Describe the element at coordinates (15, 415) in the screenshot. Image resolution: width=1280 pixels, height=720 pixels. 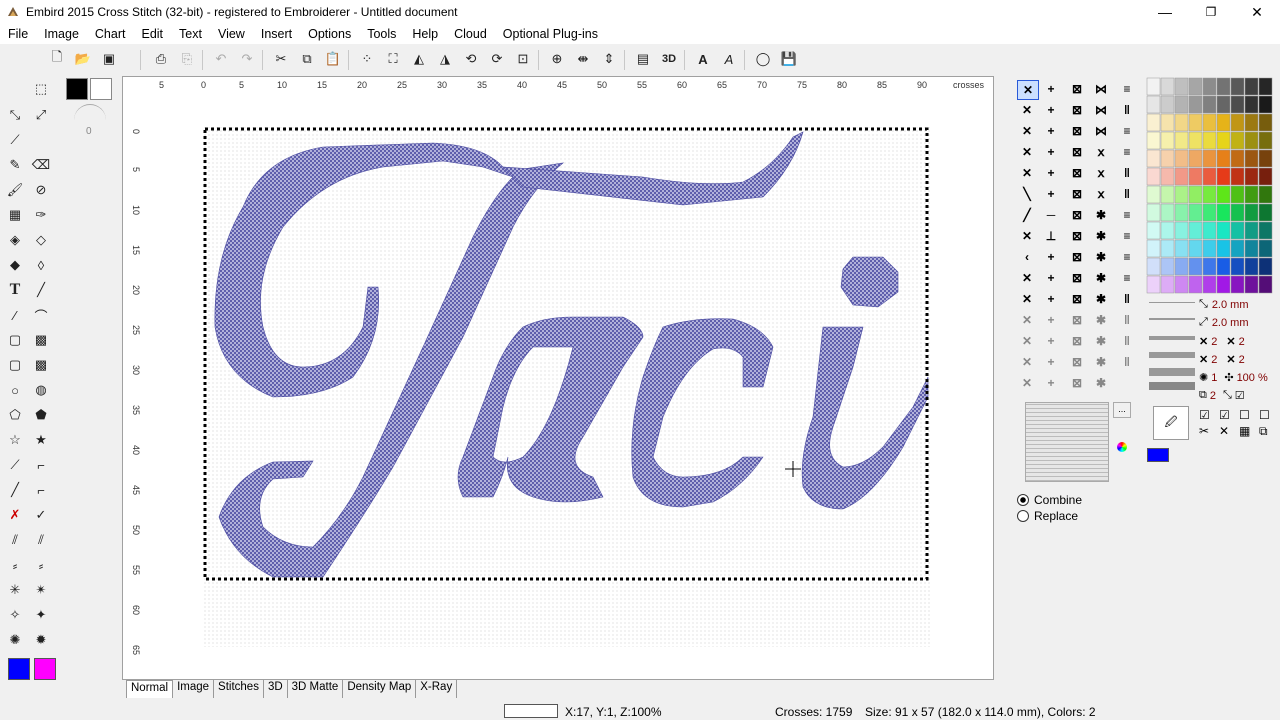
I see `polygon-icon: ⬠` at that location.